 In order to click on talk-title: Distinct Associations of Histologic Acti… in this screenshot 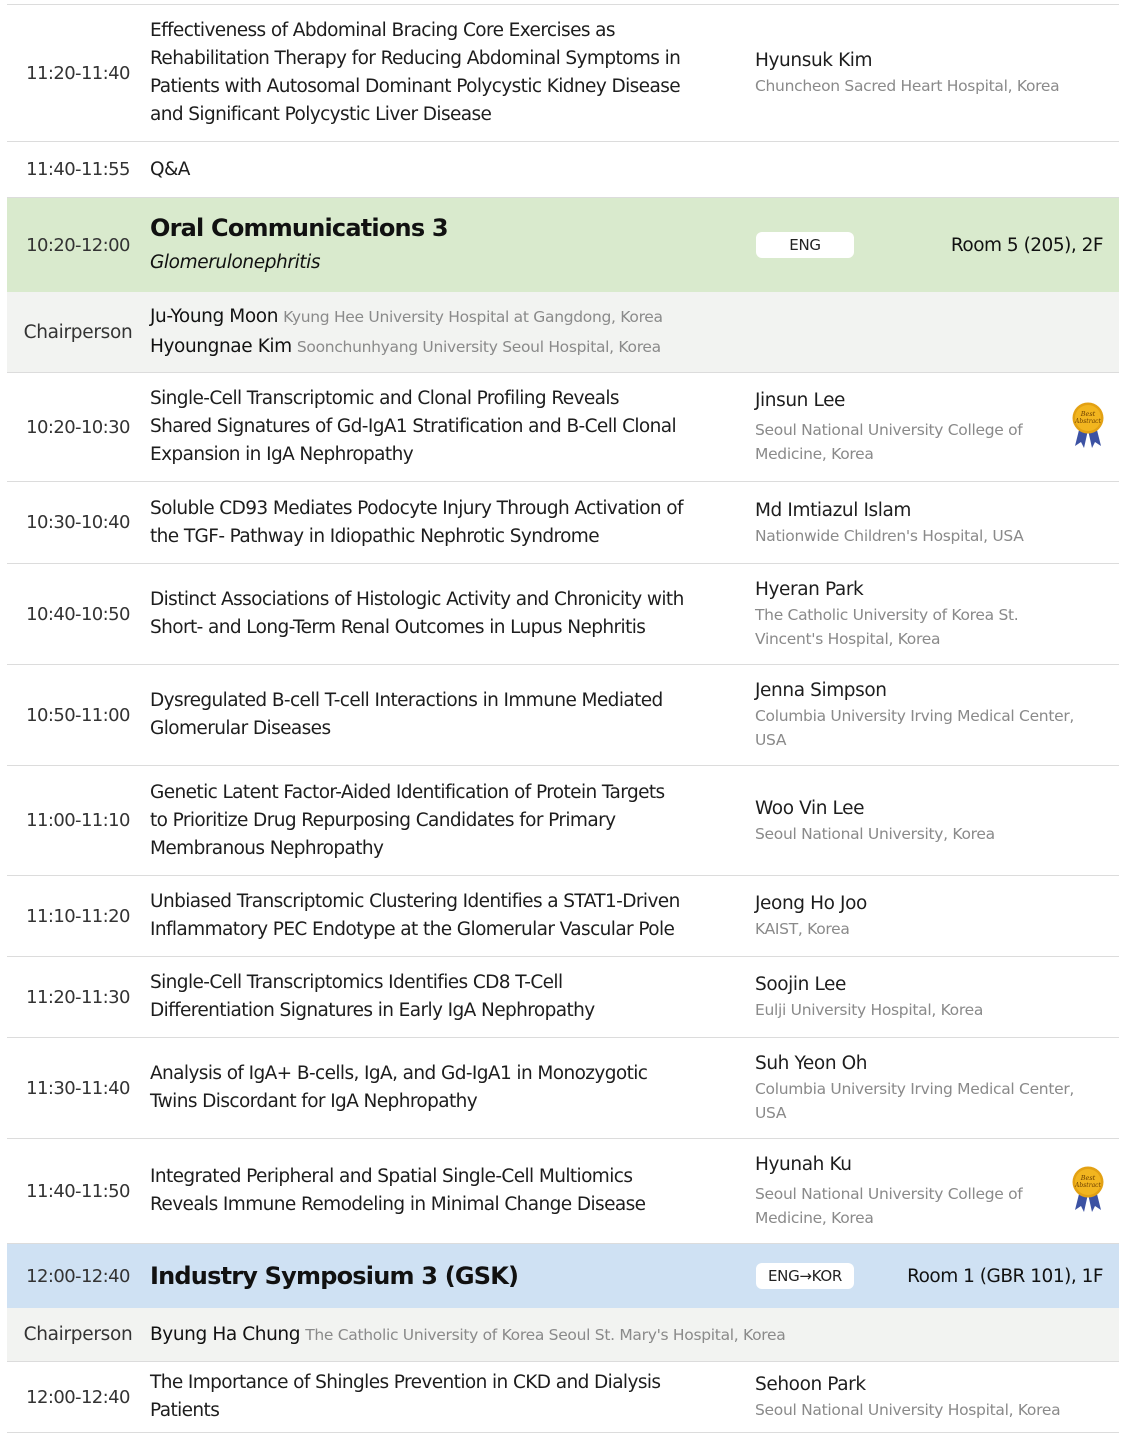, I will do `click(449, 614)`.